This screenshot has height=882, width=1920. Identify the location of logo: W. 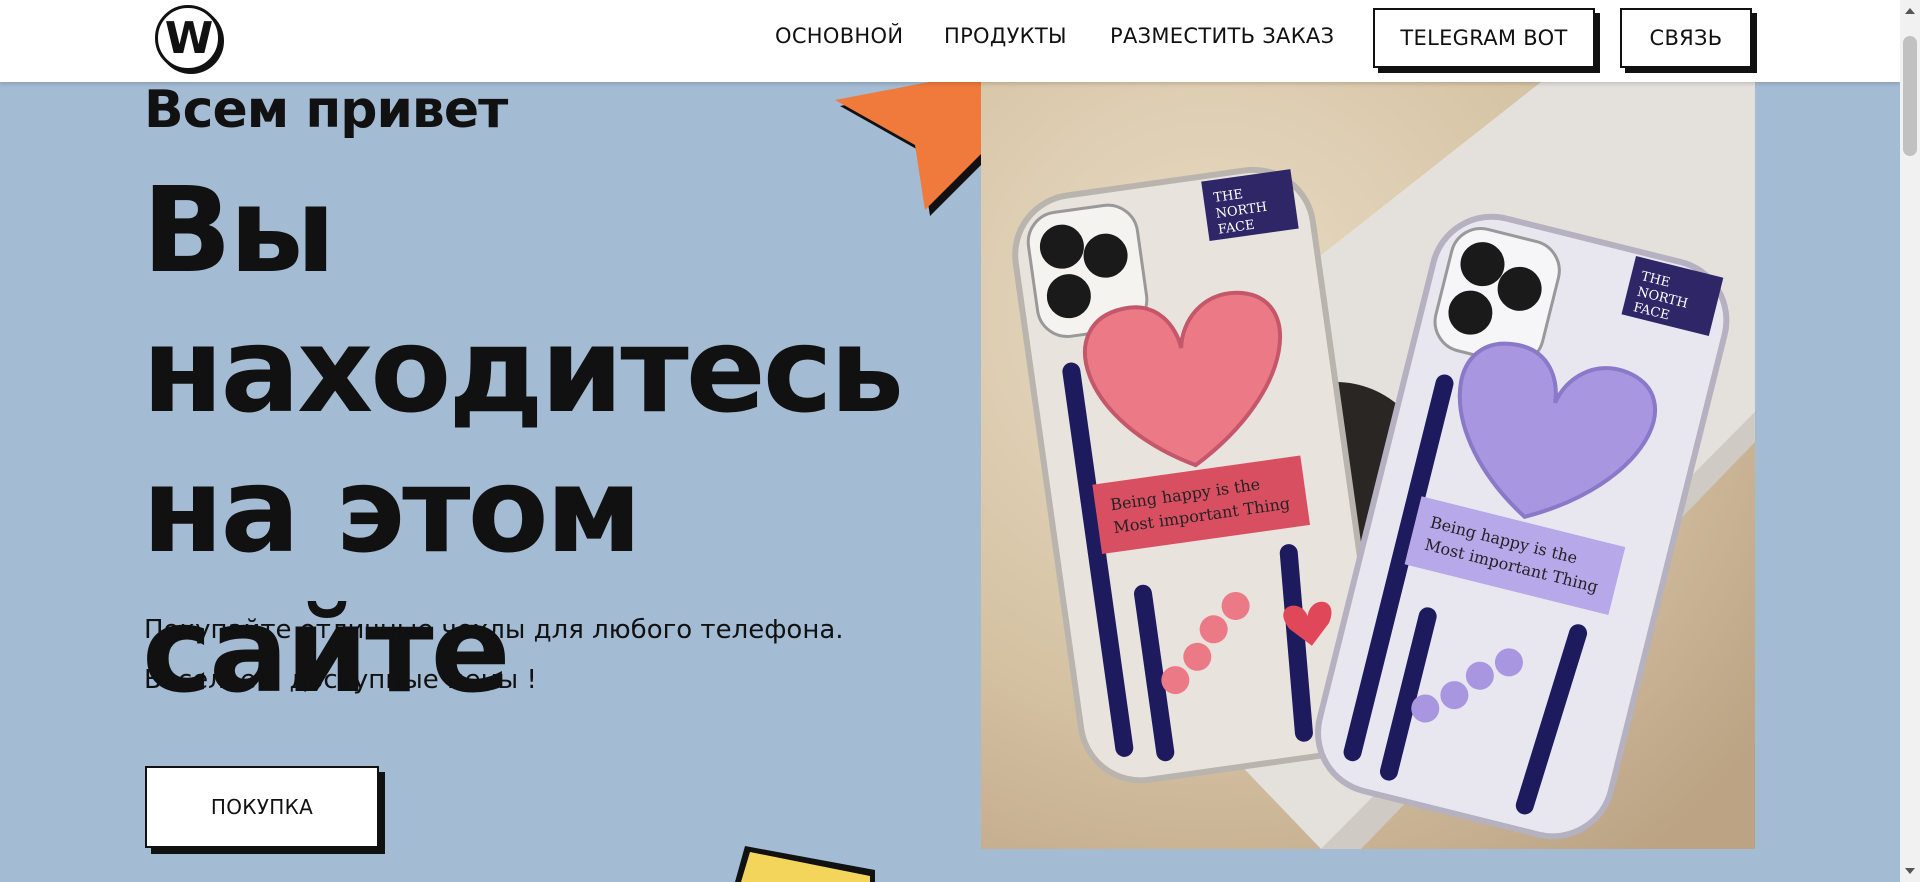
(188, 38).